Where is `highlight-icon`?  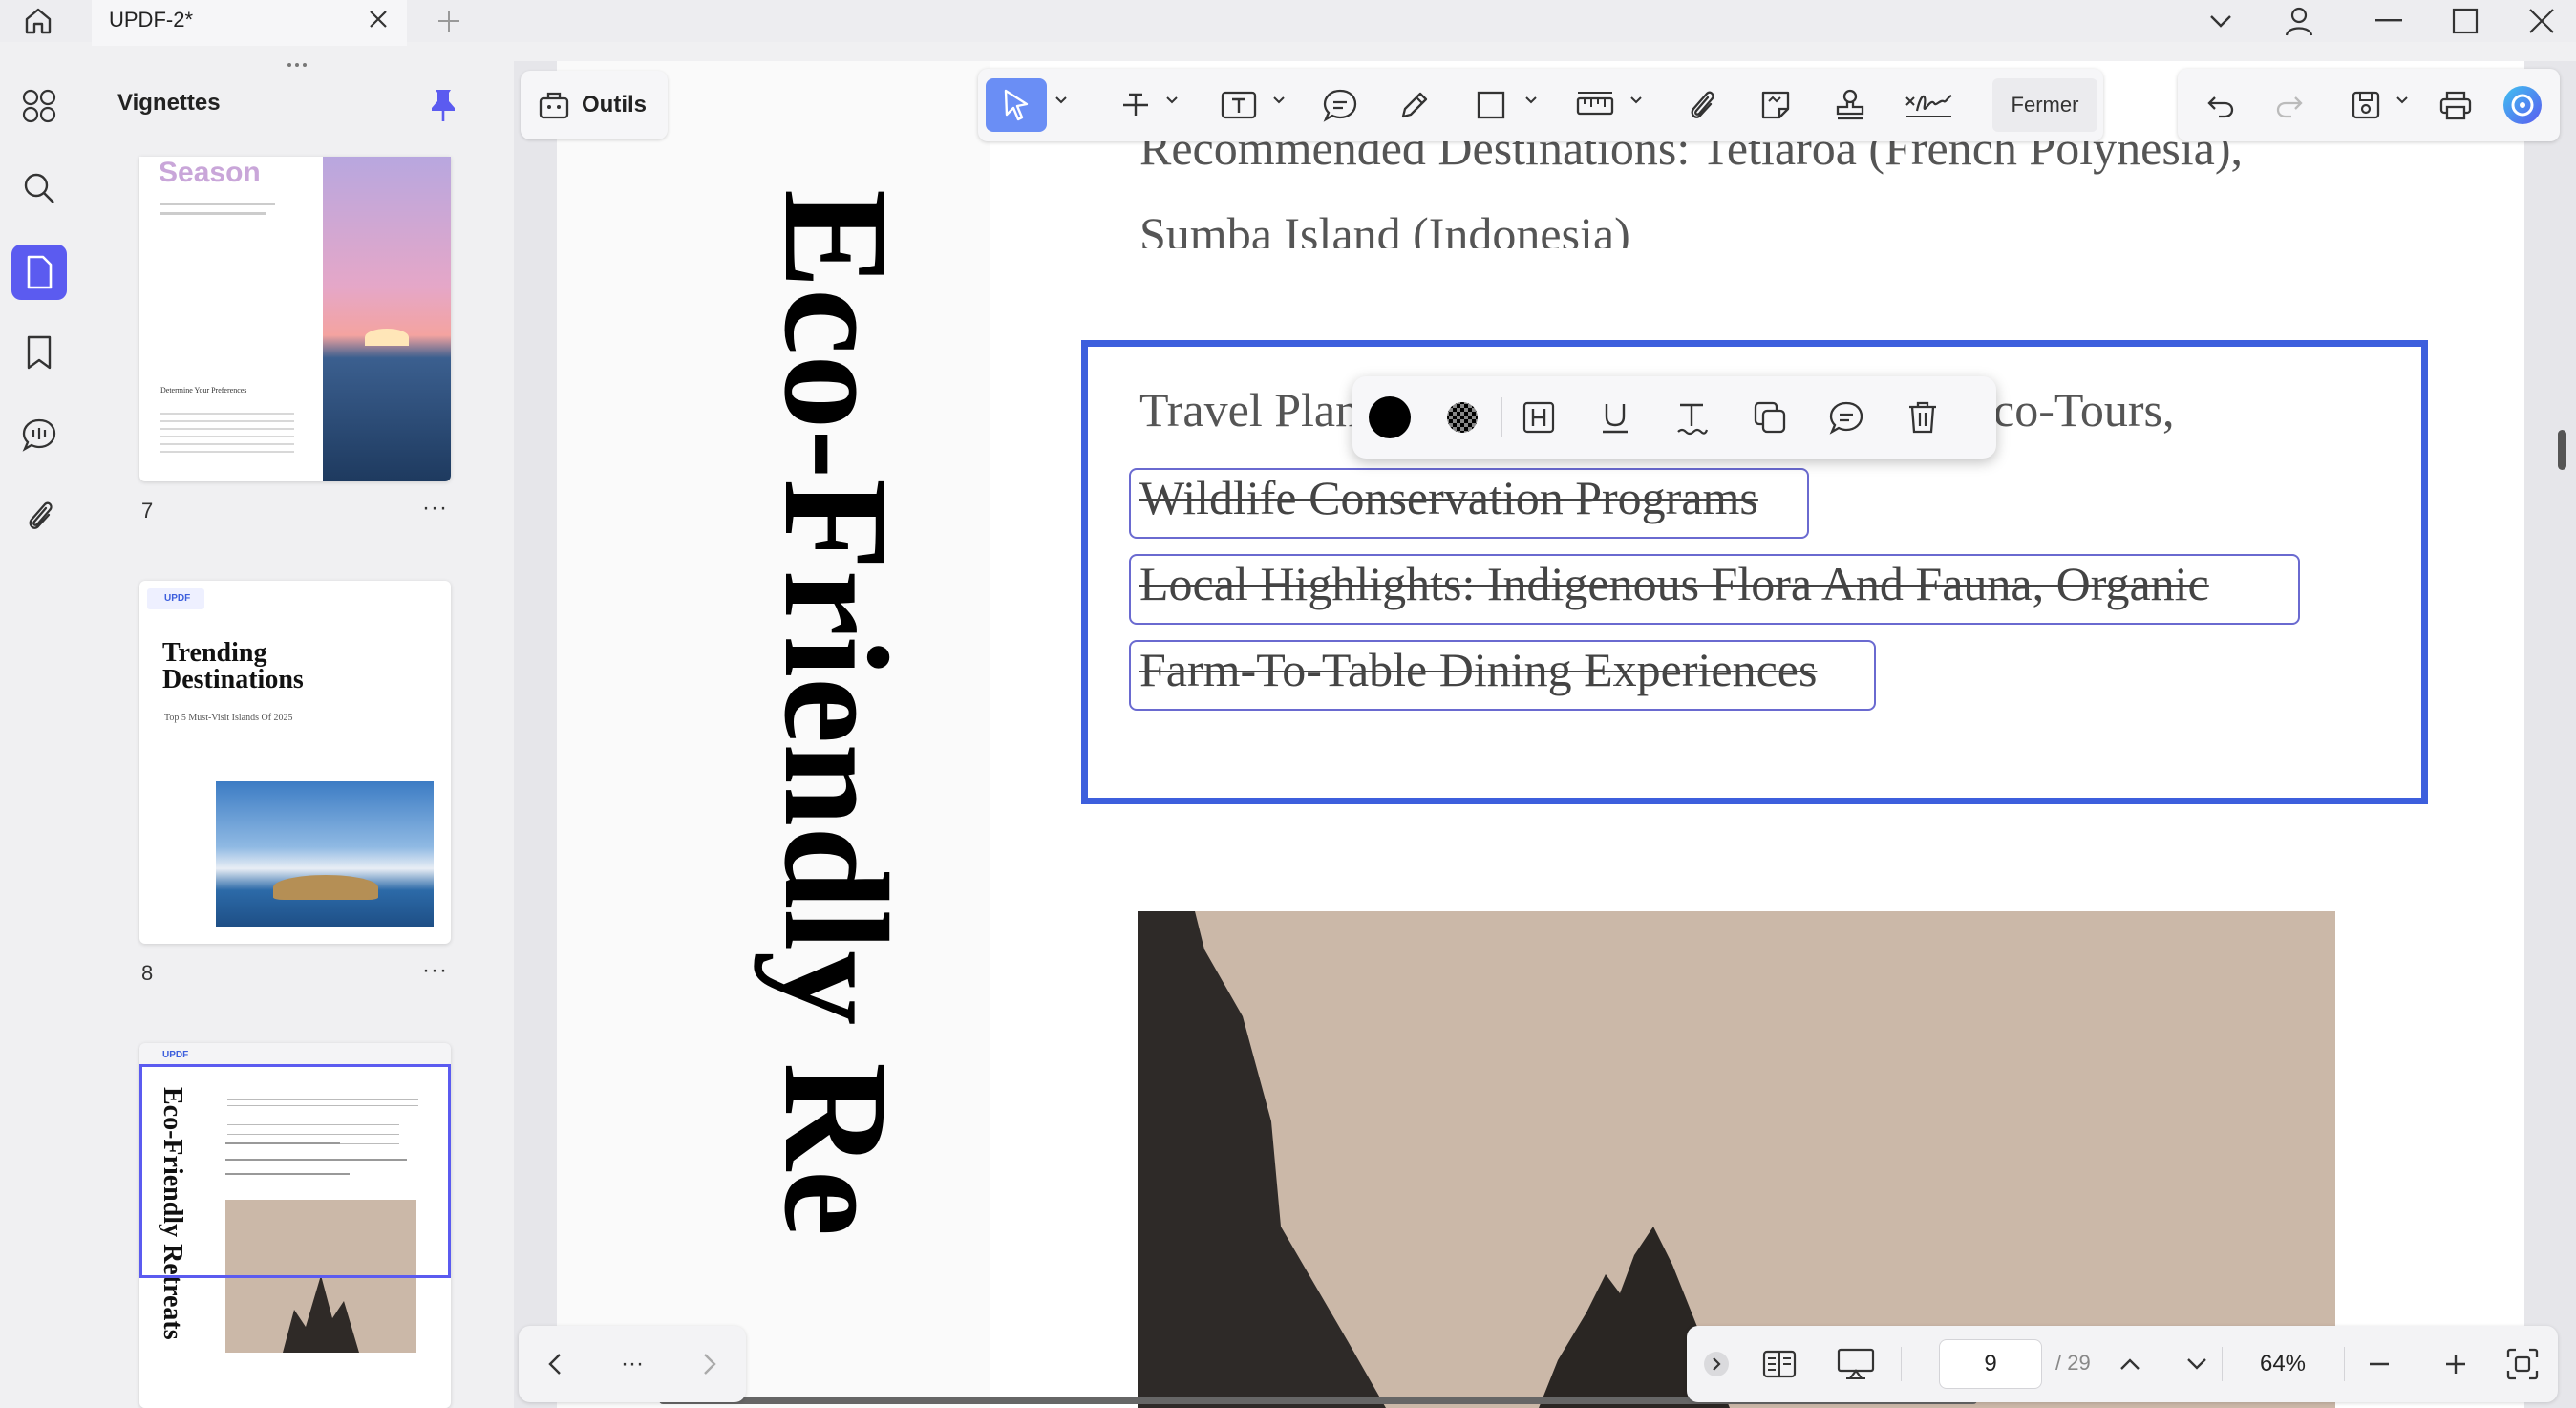 highlight-icon is located at coordinates (1539, 417).